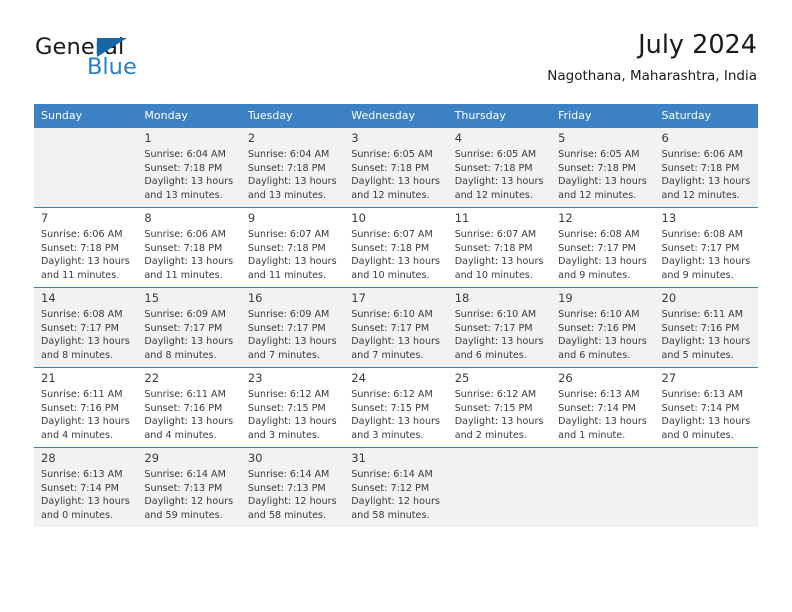  I want to click on day-daylight2-text: and 7 minutes., so click(387, 355).